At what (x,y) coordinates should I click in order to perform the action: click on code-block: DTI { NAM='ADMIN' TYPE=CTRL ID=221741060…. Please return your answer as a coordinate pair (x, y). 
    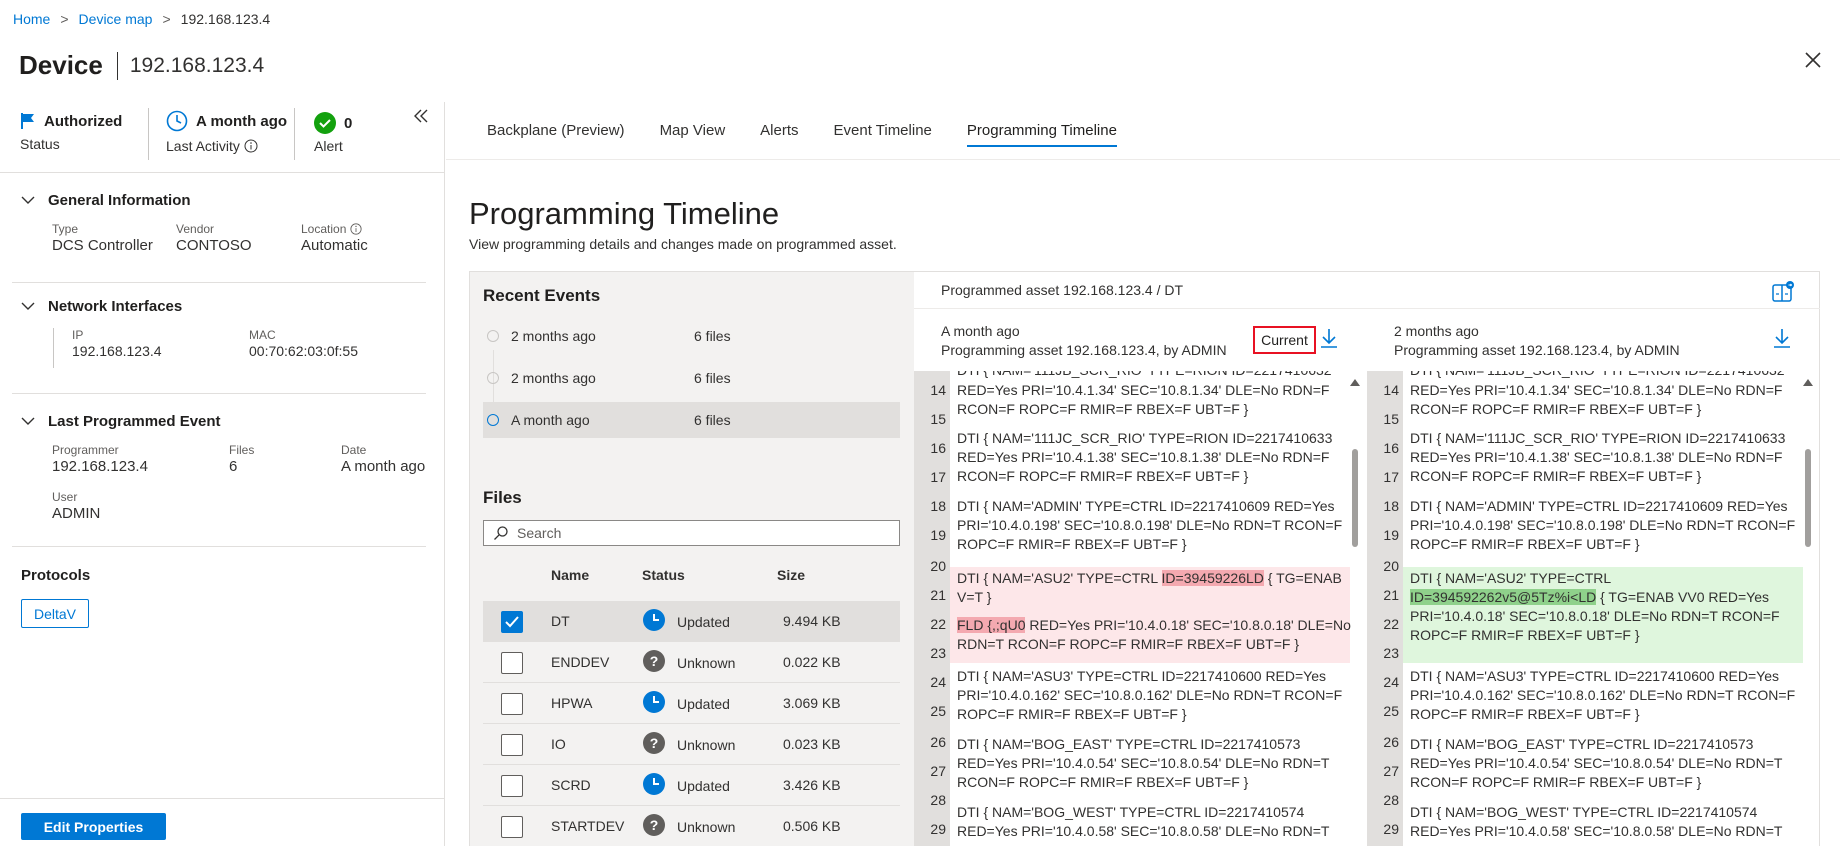
    Looking at the image, I should click on (1603, 525).